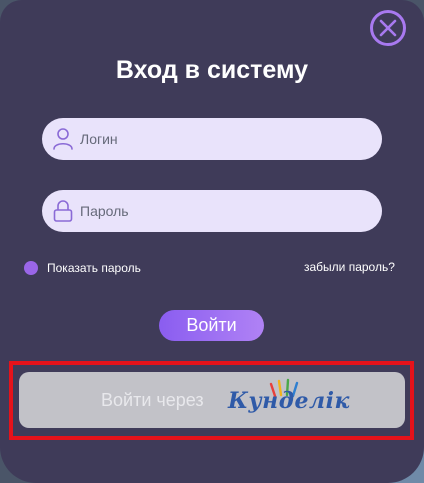 The image size is (424, 483). I want to click on show-password-toggle: Показать пароль, so click(82, 268).